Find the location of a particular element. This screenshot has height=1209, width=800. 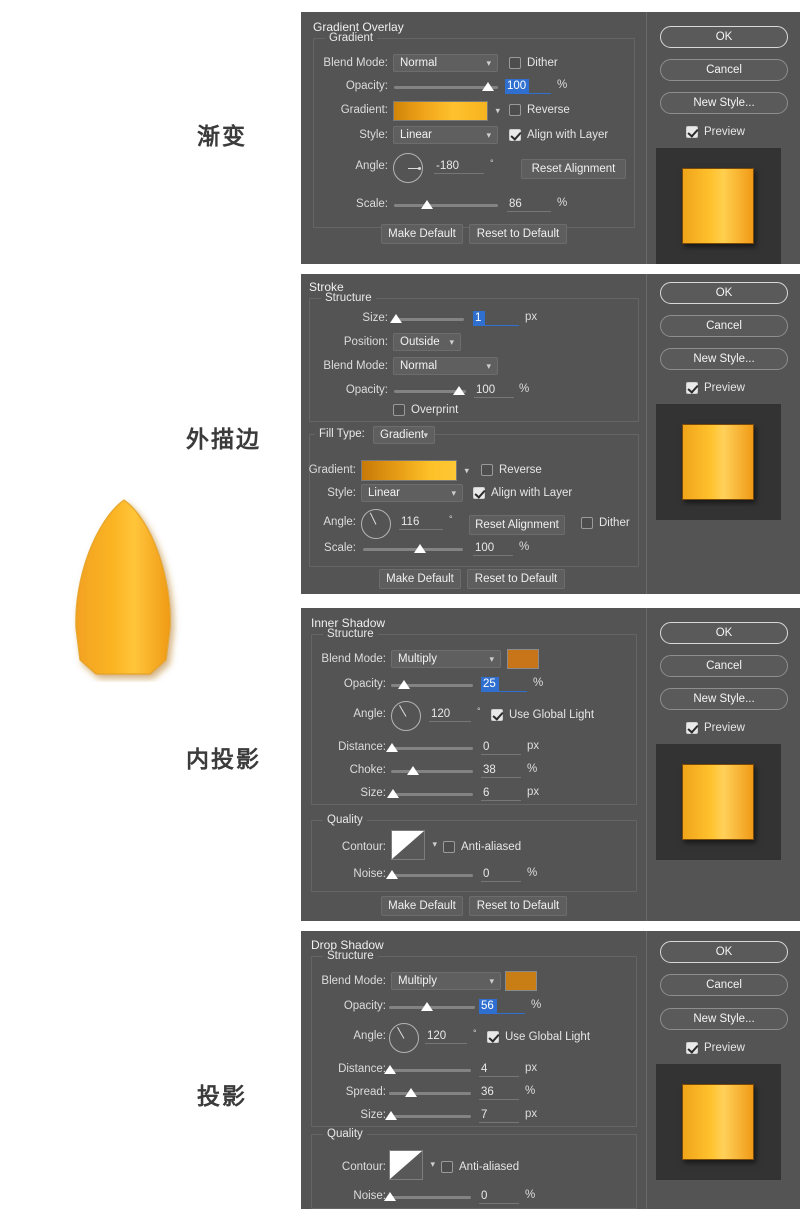

overprint-checkbox is located at coordinates (399, 410).